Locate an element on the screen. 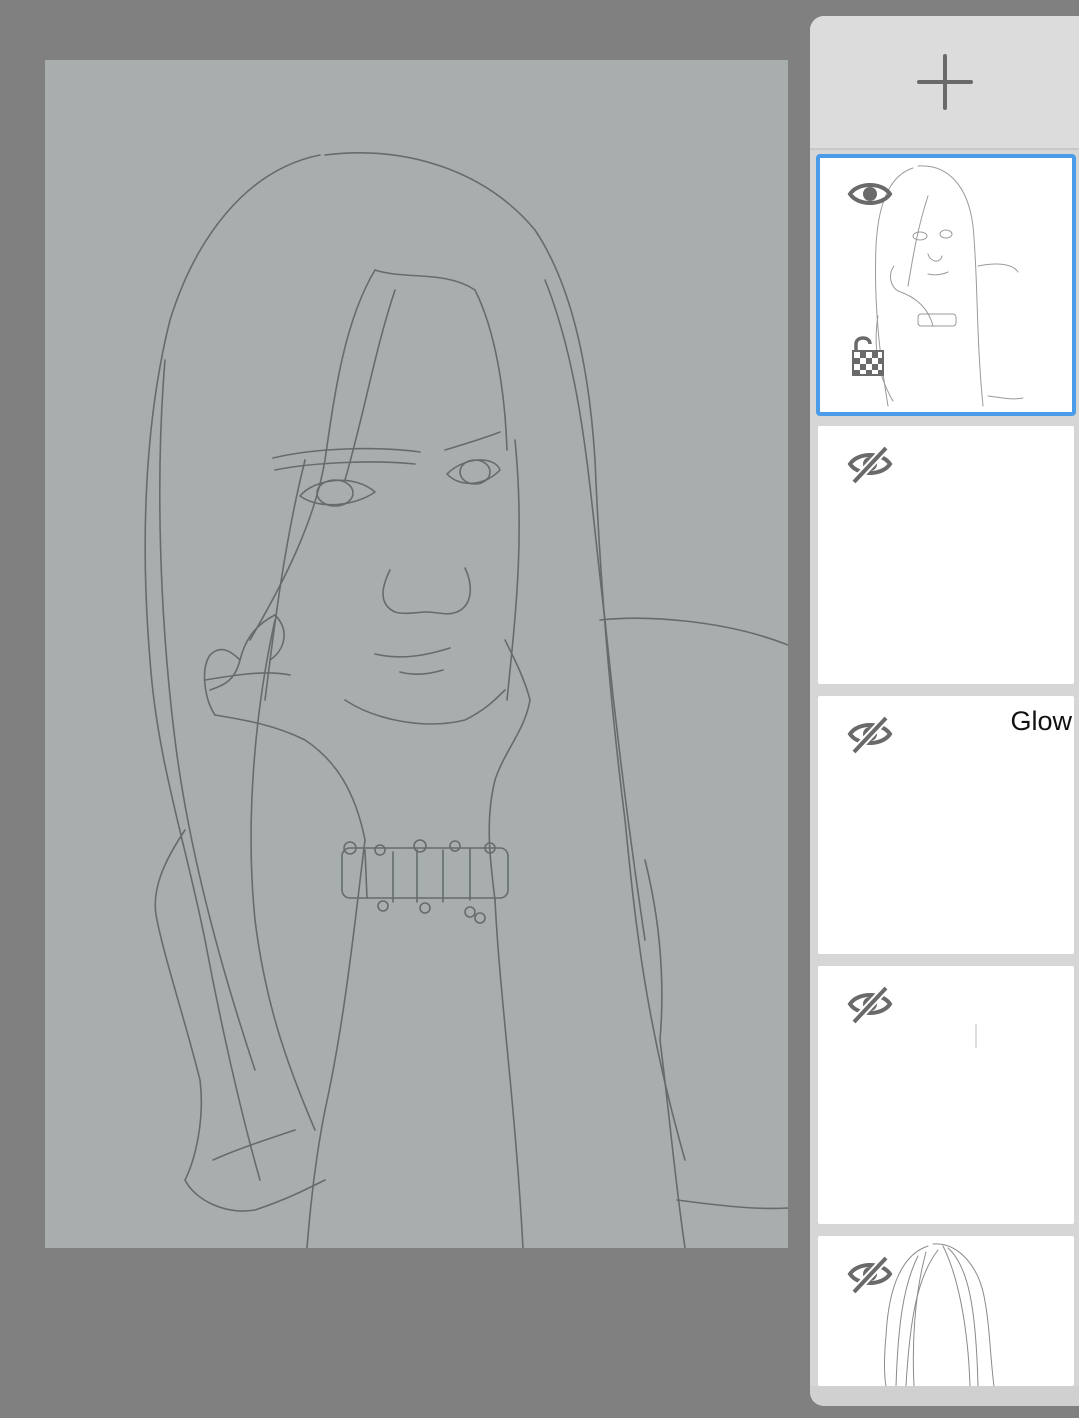 The image size is (1079, 1418). panel-footer is located at coordinates (944, 1396).